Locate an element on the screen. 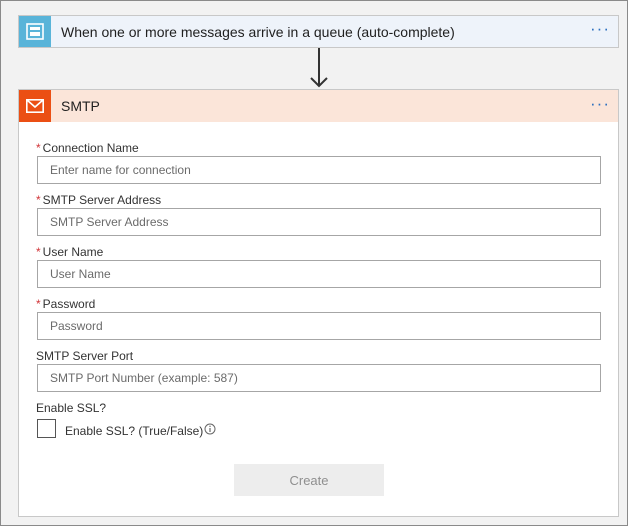 The width and height of the screenshot is (628, 526). server-port-label: SMTP Server Port is located at coordinates (85, 356).